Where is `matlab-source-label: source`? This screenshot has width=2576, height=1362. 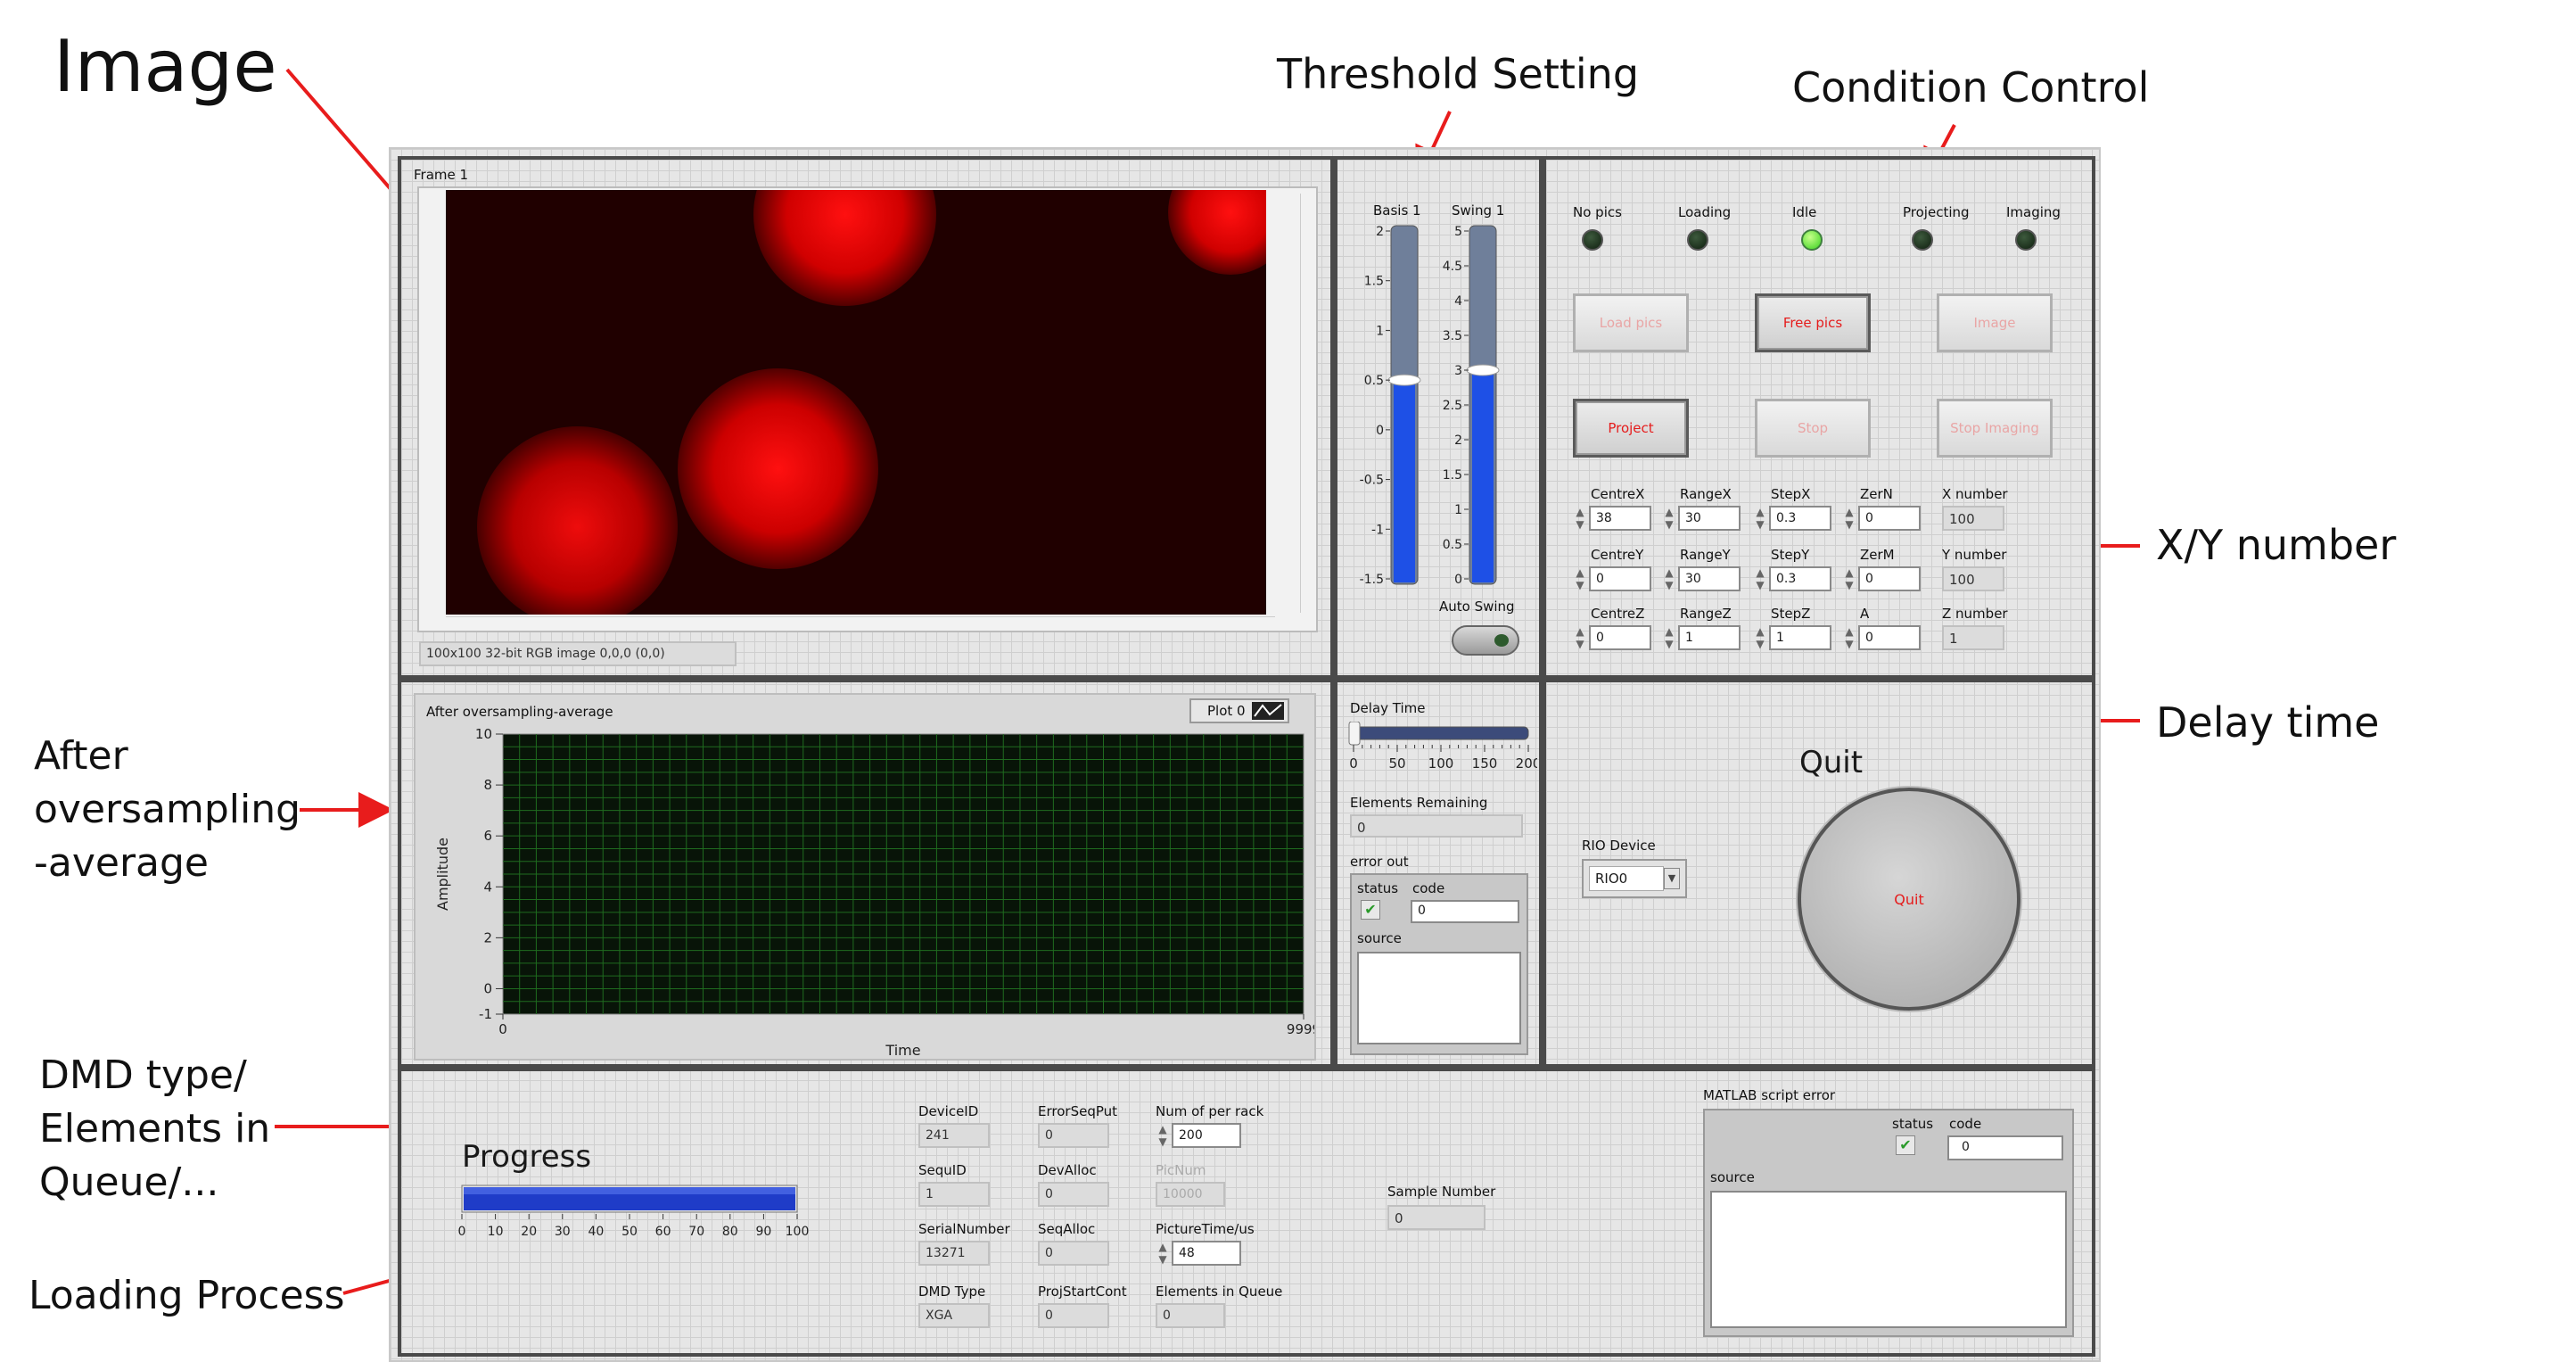 matlab-source-label: source is located at coordinates (1732, 1177).